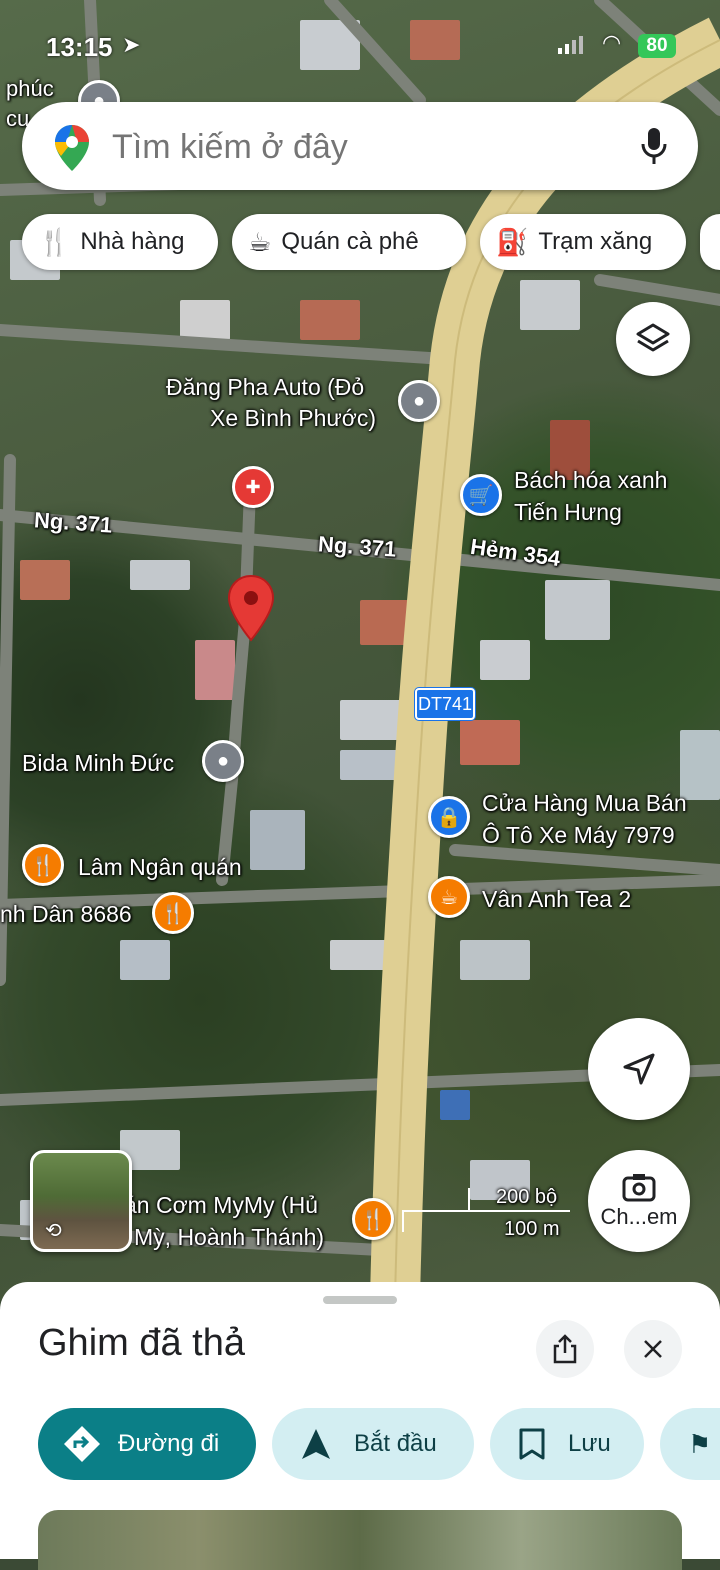  Describe the element at coordinates (81, 1201) in the screenshot. I see `street-view-thumbnail: ⟲` at that location.